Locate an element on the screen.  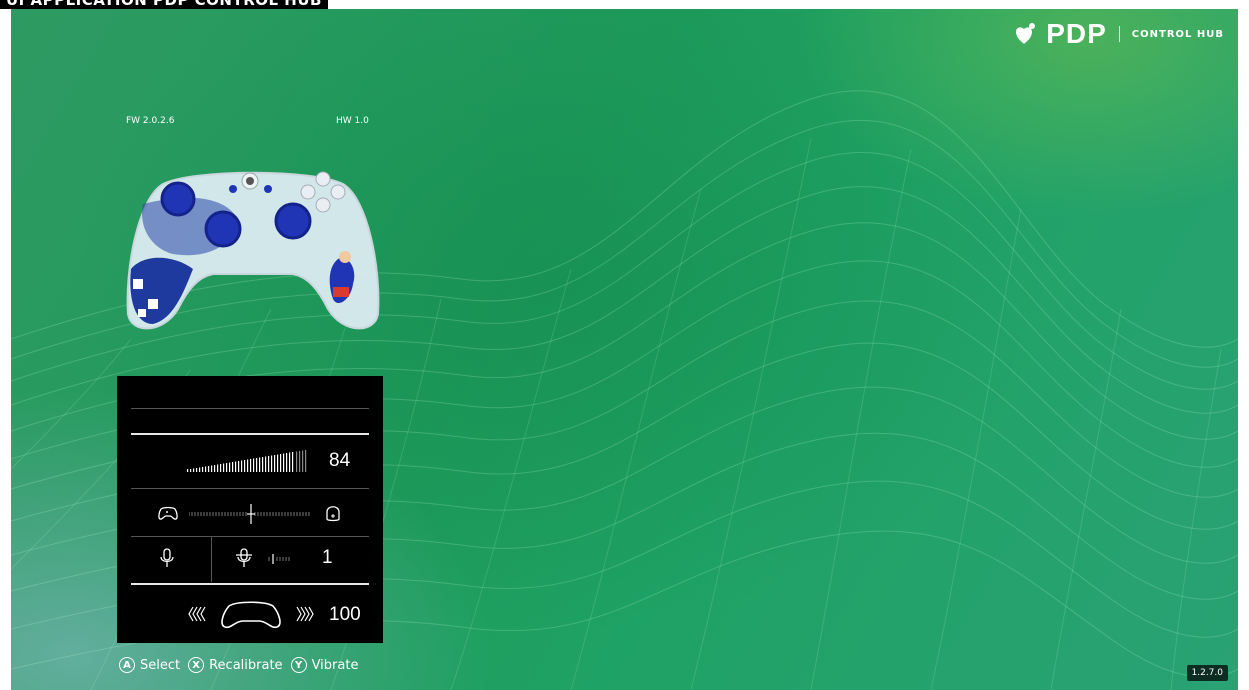
vibration-value: 100 is located at coordinates (345, 614).